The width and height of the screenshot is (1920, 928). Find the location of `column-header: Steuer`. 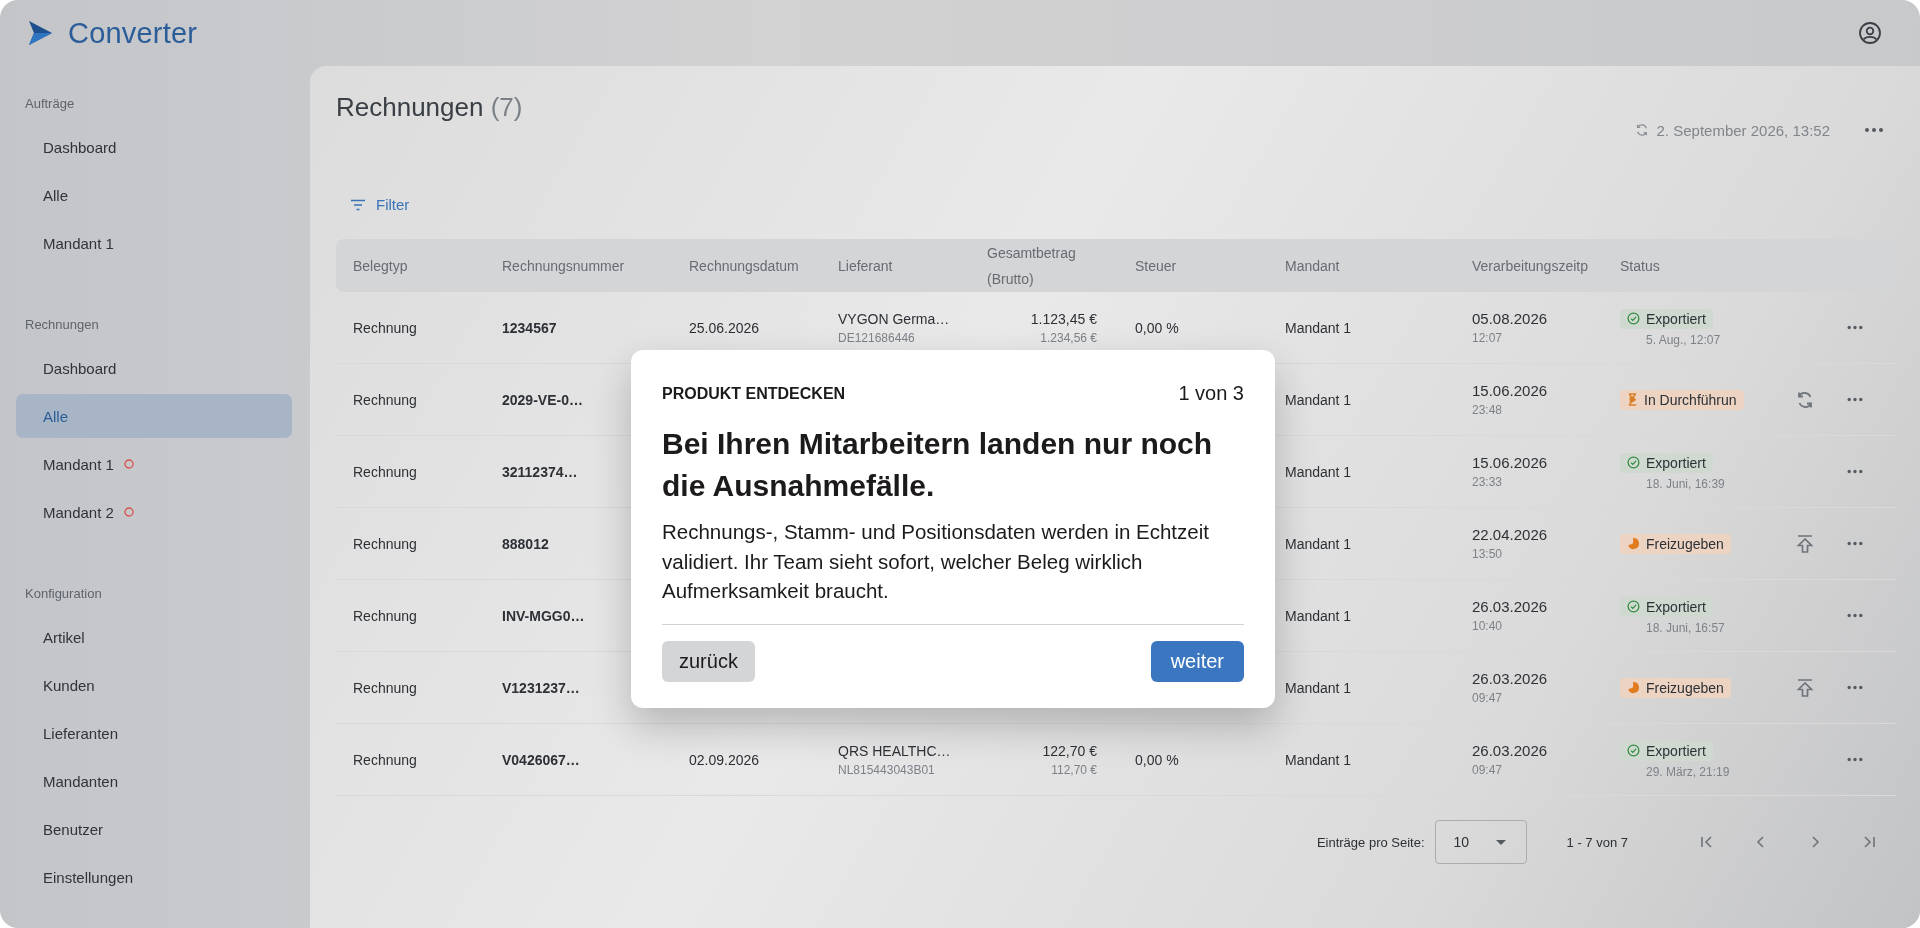

column-header: Steuer is located at coordinates (1156, 265).